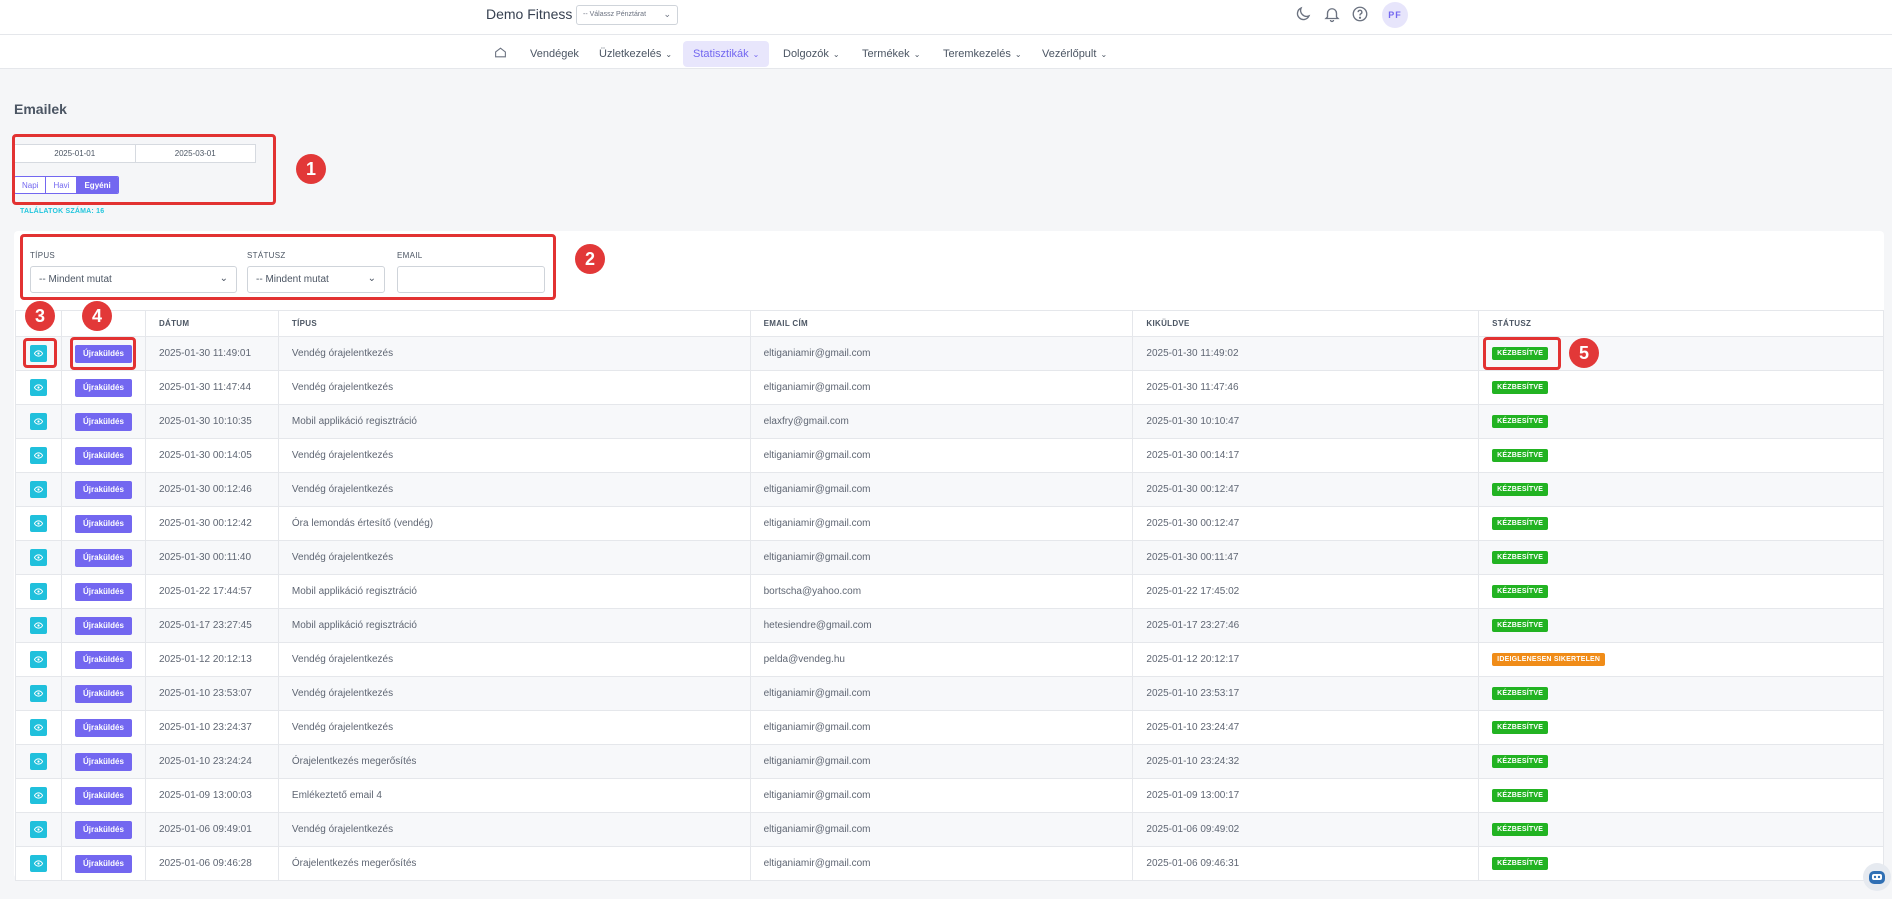  What do you see at coordinates (941, 323) in the screenshot?
I see `column-header-email: EMAIL CÍM` at bounding box center [941, 323].